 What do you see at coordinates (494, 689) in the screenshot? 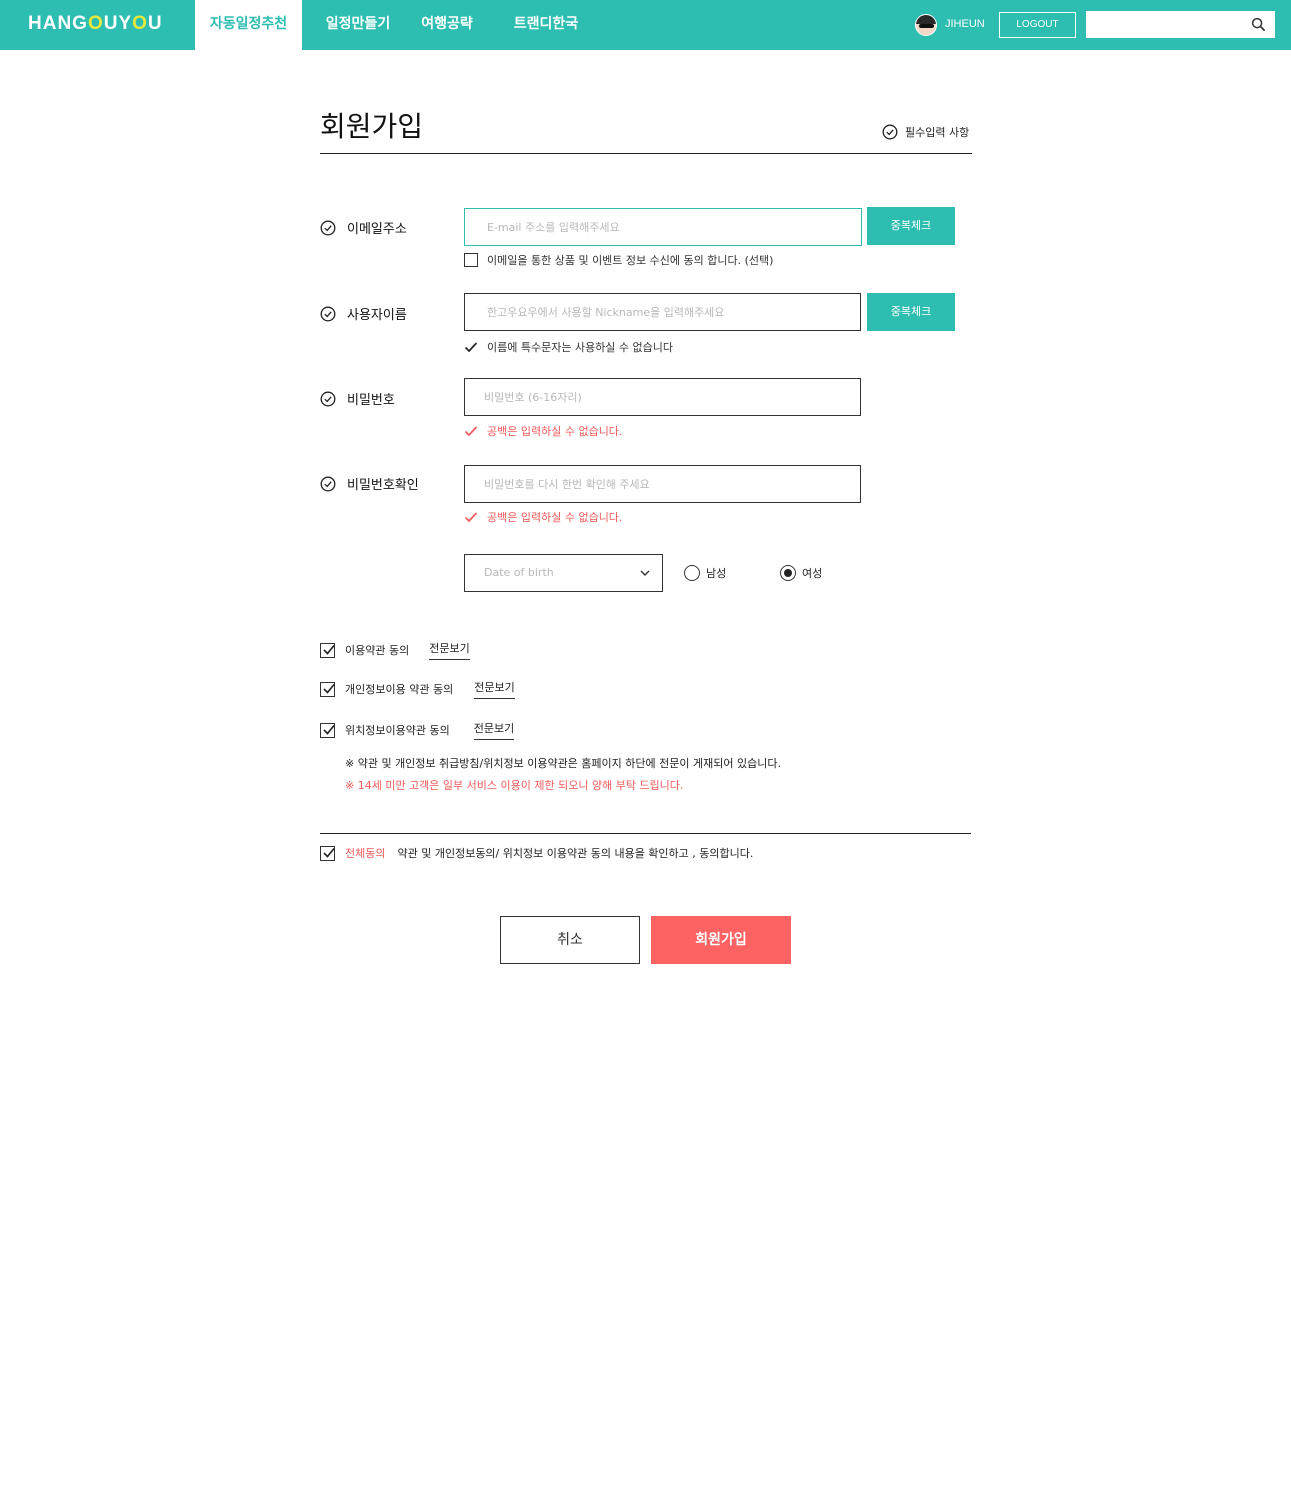
I see `agreement-privacy-view-link: 전문보기` at bounding box center [494, 689].